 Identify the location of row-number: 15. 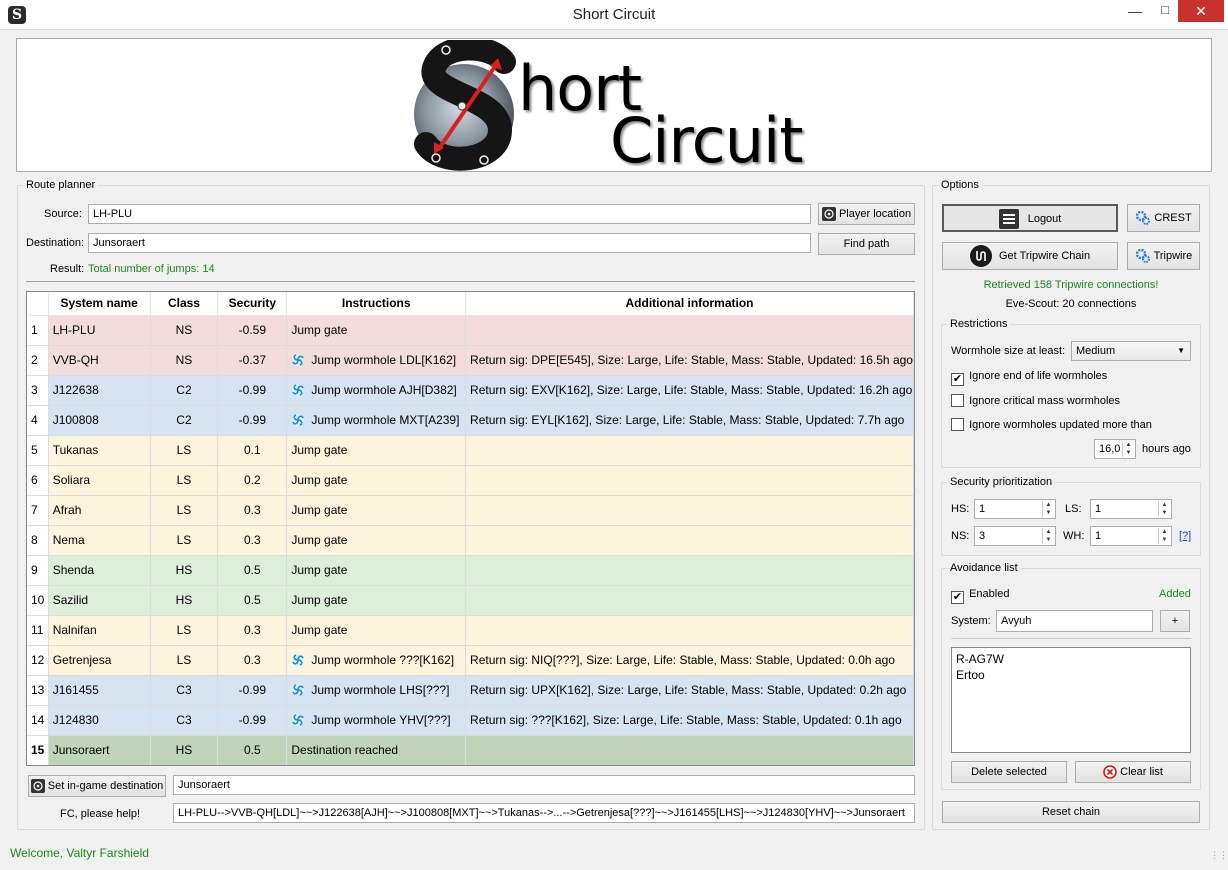
(38, 750).